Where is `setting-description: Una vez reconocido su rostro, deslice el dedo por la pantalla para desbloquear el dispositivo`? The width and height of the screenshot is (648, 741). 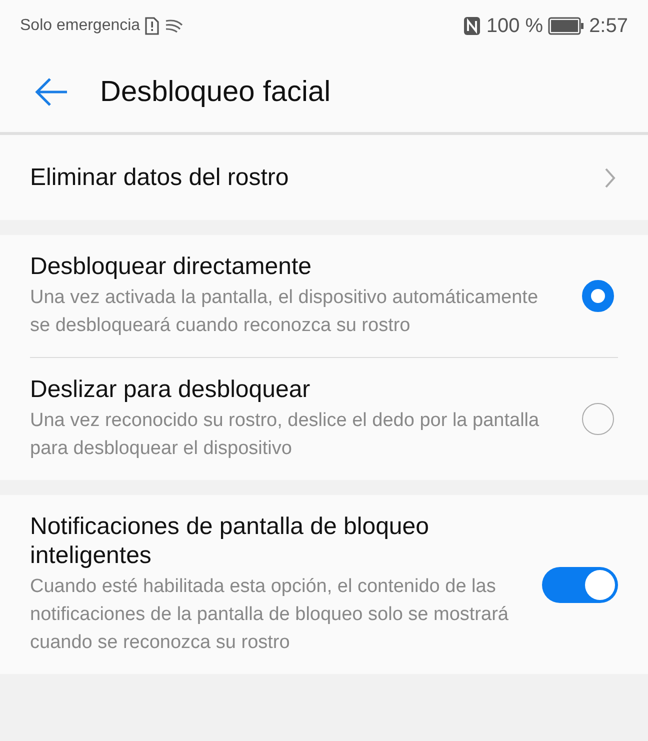
setting-description: Una vez reconocido su rostro, deslice el dedo por la pantalla para desbloquear el dispositivo is located at coordinates (285, 435).